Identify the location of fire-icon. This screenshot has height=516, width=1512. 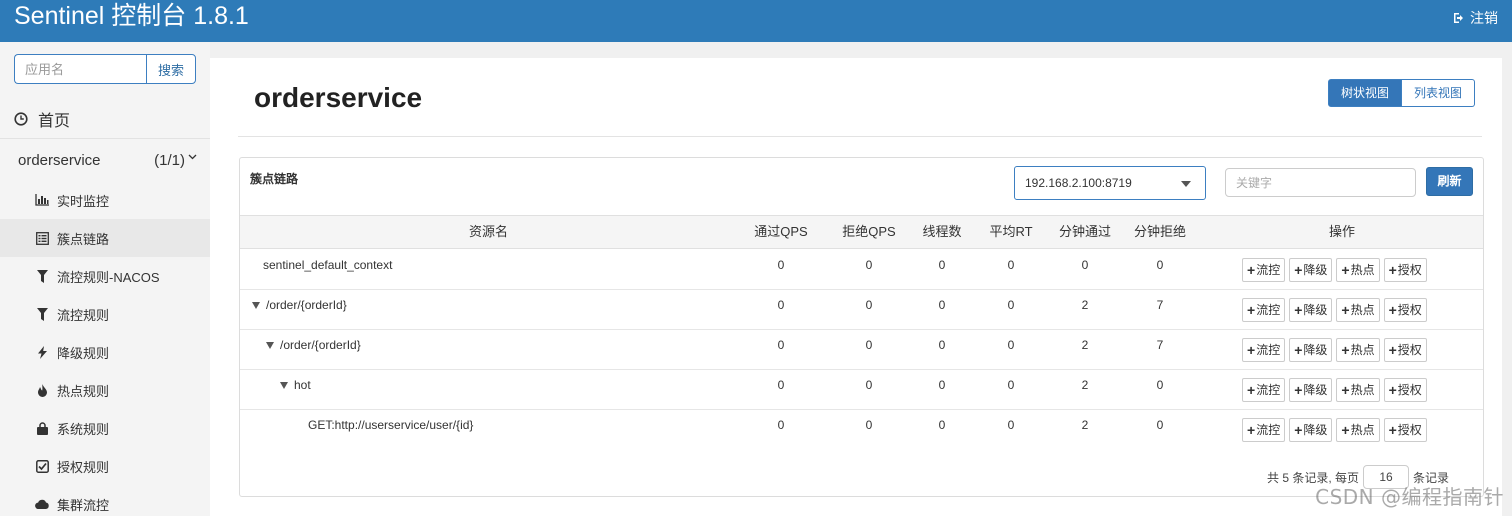
(42, 390).